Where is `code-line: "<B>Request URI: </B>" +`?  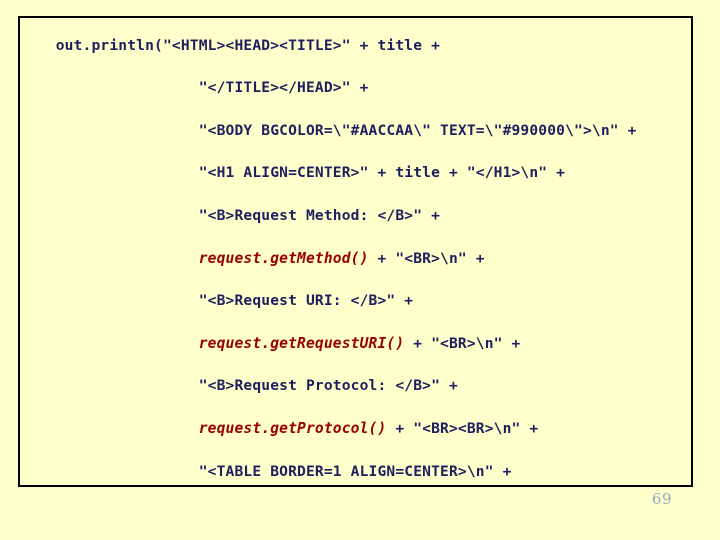
code-line: "<B>Request URI: </B>" + is located at coordinates (355, 300).